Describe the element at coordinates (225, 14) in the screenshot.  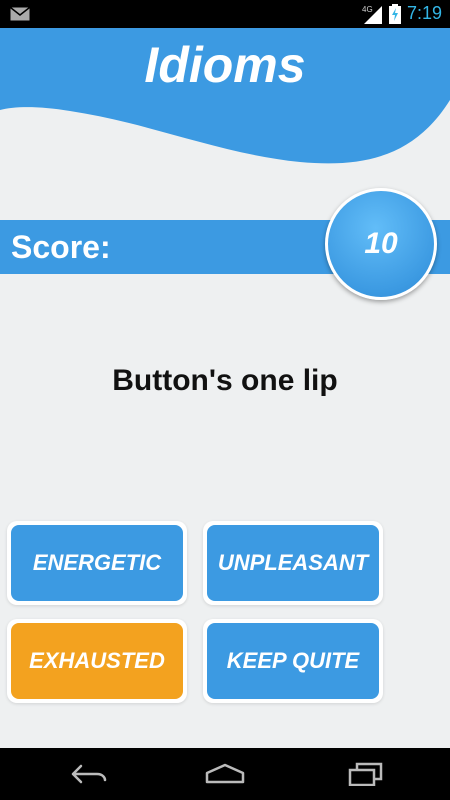
I see `status-bar: 4G 7:19` at that location.